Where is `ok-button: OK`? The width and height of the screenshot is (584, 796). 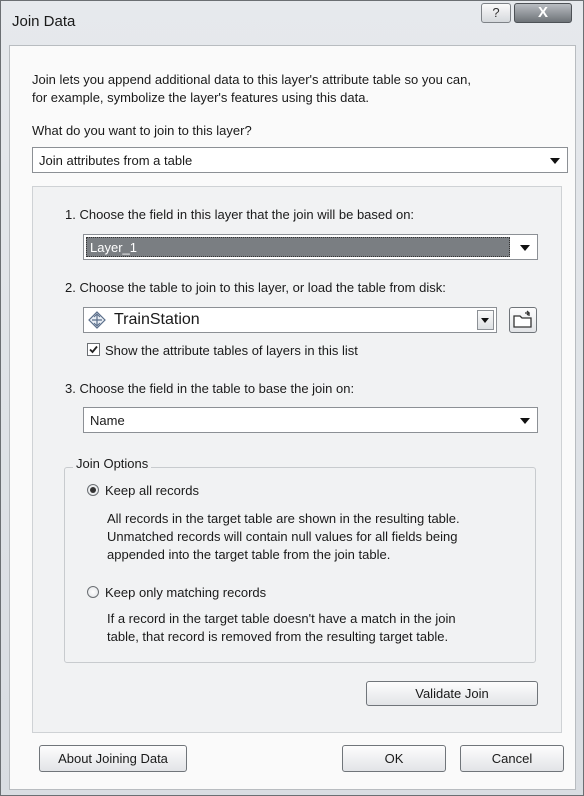 ok-button: OK is located at coordinates (394, 758).